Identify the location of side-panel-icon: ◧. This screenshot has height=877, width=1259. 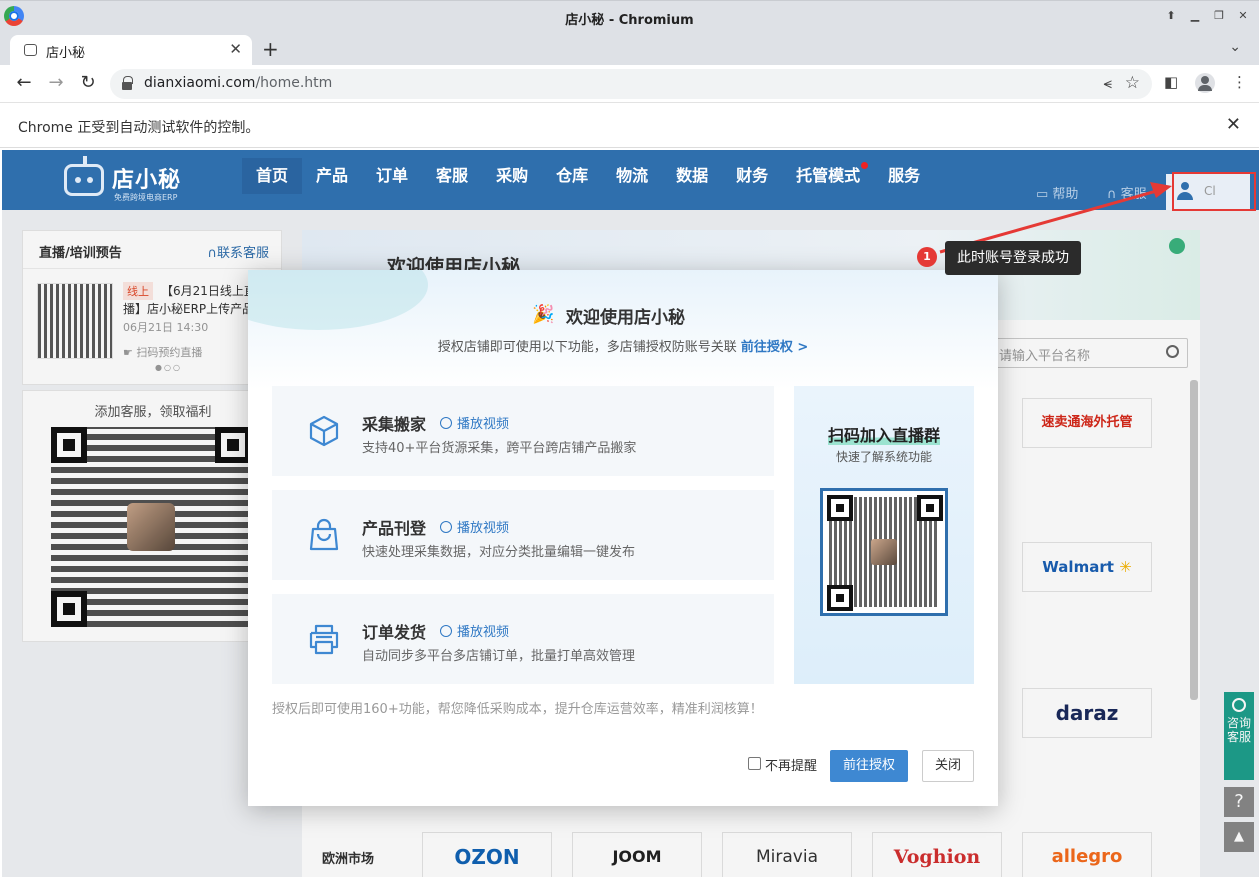
(1171, 82).